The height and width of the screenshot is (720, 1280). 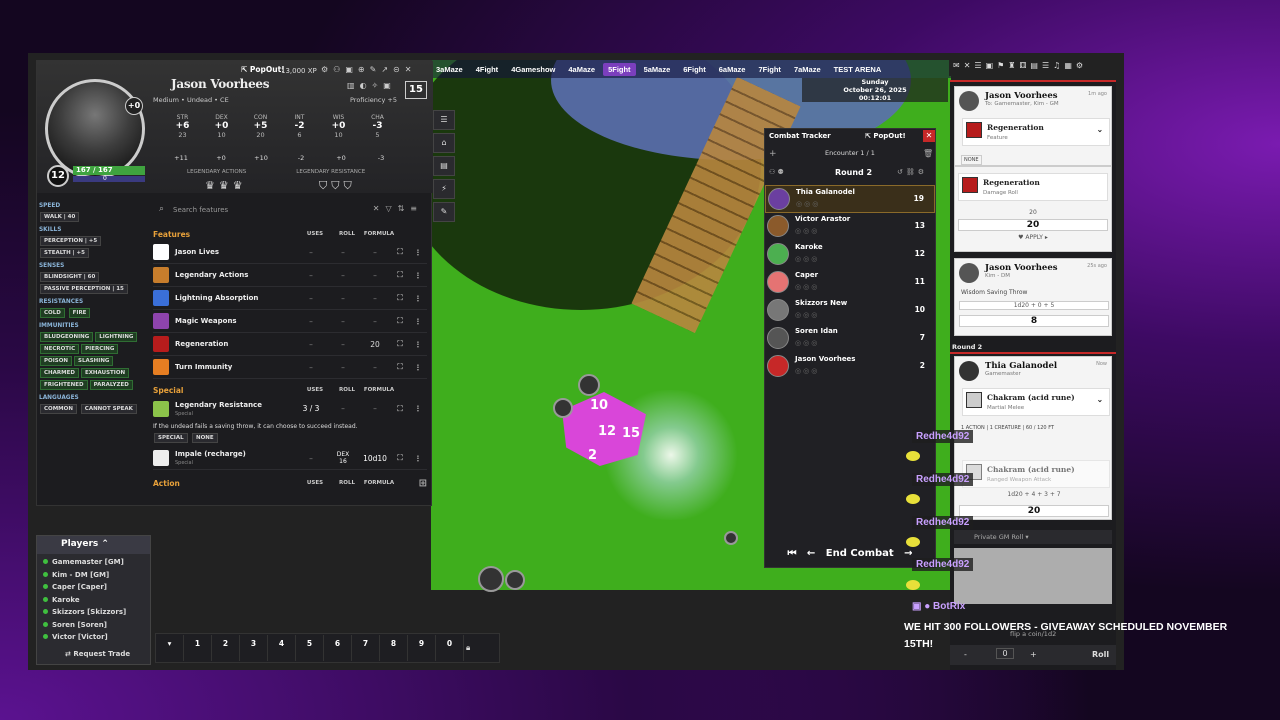 I want to click on initiative-value: 7, so click(x=922, y=337).